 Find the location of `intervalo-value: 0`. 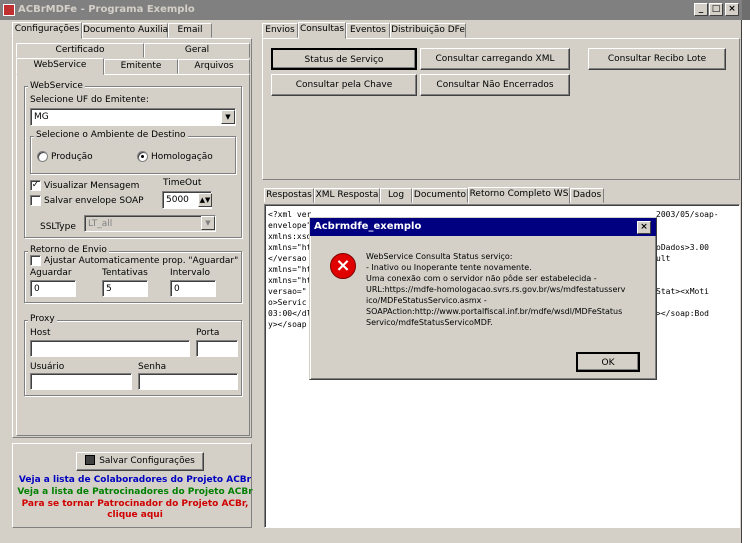

intervalo-value: 0 is located at coordinates (177, 289).